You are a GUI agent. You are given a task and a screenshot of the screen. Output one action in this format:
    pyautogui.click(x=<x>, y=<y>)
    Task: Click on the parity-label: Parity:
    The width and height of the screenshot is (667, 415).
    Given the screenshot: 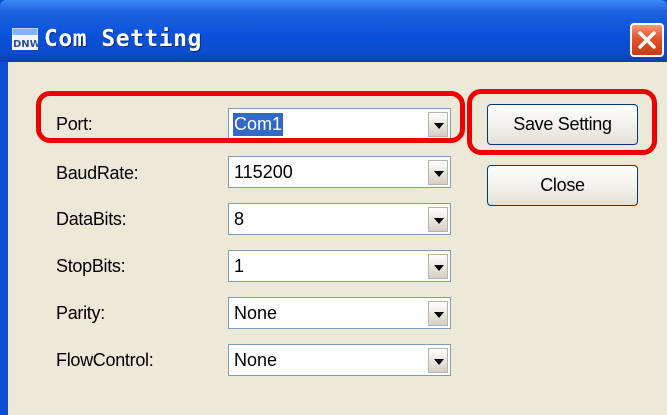 What is the action you would take?
    pyautogui.click(x=80, y=313)
    